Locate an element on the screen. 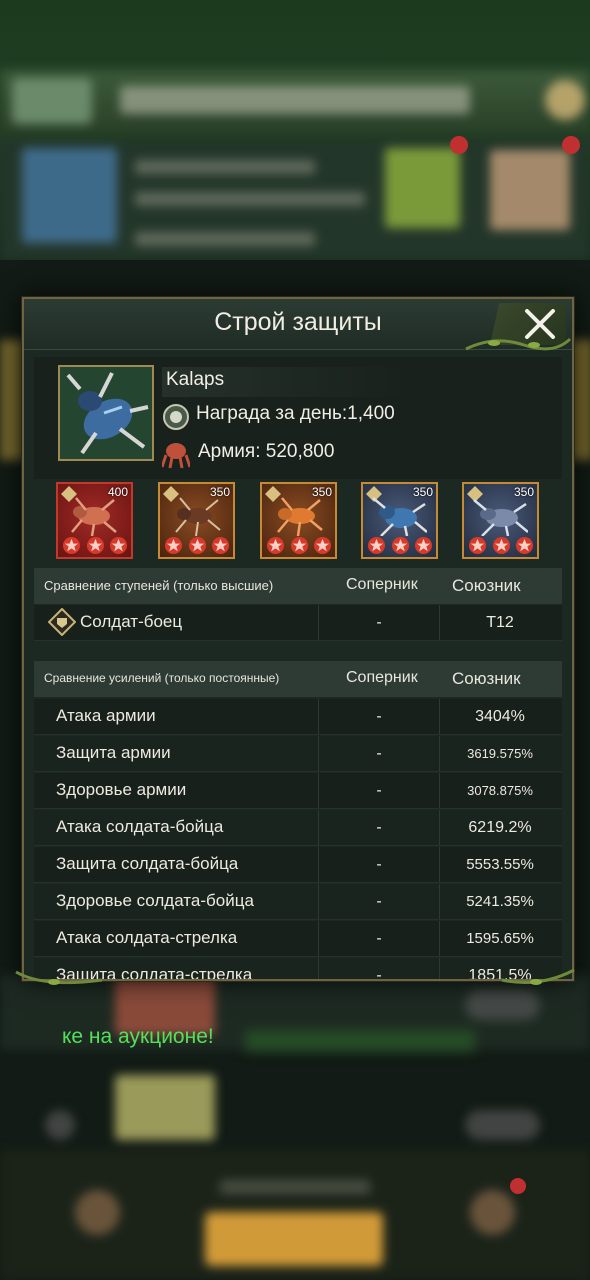 This screenshot has height=1280, width=590. buff-ally-value: 3404% is located at coordinates (500, 716).